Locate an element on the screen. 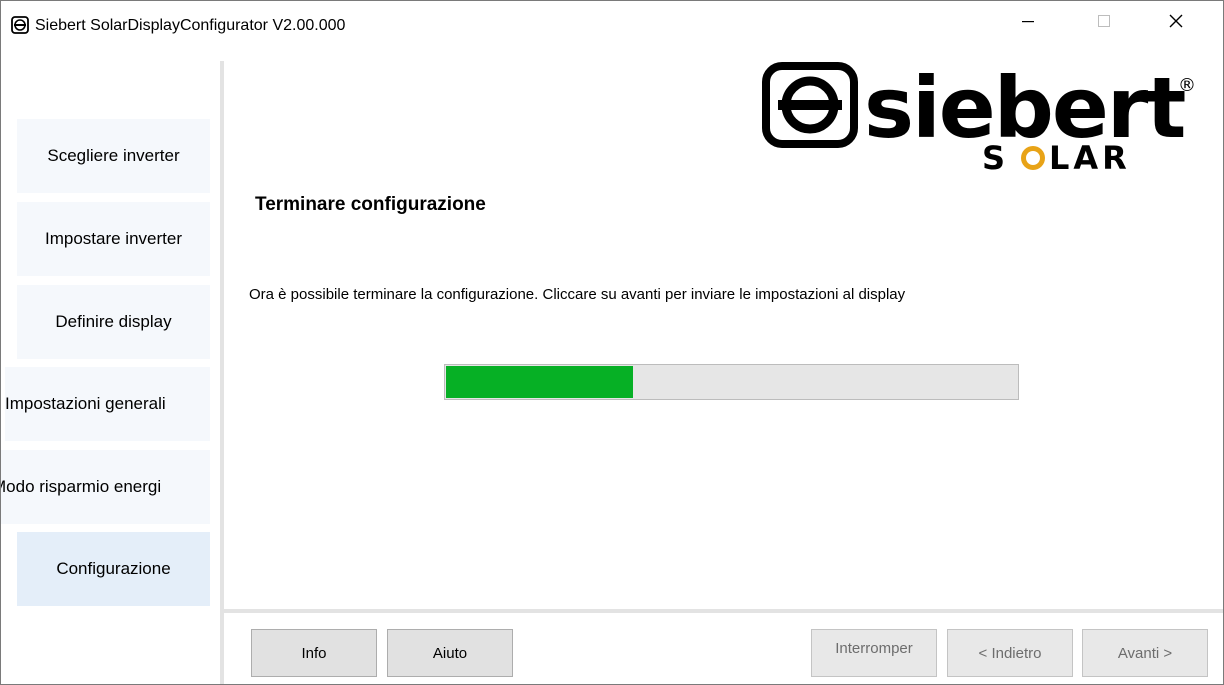 Image resolution: width=1224 pixels, height=685 pixels. next-button: Avanti > is located at coordinates (1145, 653).